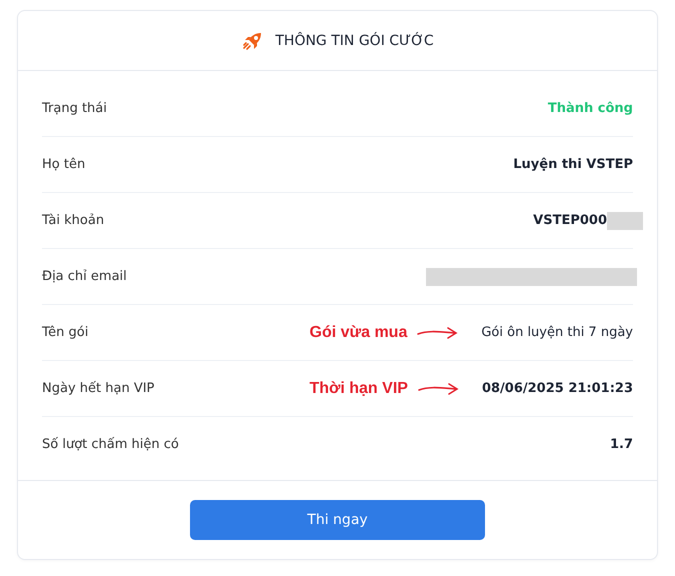 The width and height of the screenshot is (675, 576). What do you see at coordinates (557, 332) in the screenshot?
I see `field-value: Gói ôn luyện thi 7 ngày` at bounding box center [557, 332].